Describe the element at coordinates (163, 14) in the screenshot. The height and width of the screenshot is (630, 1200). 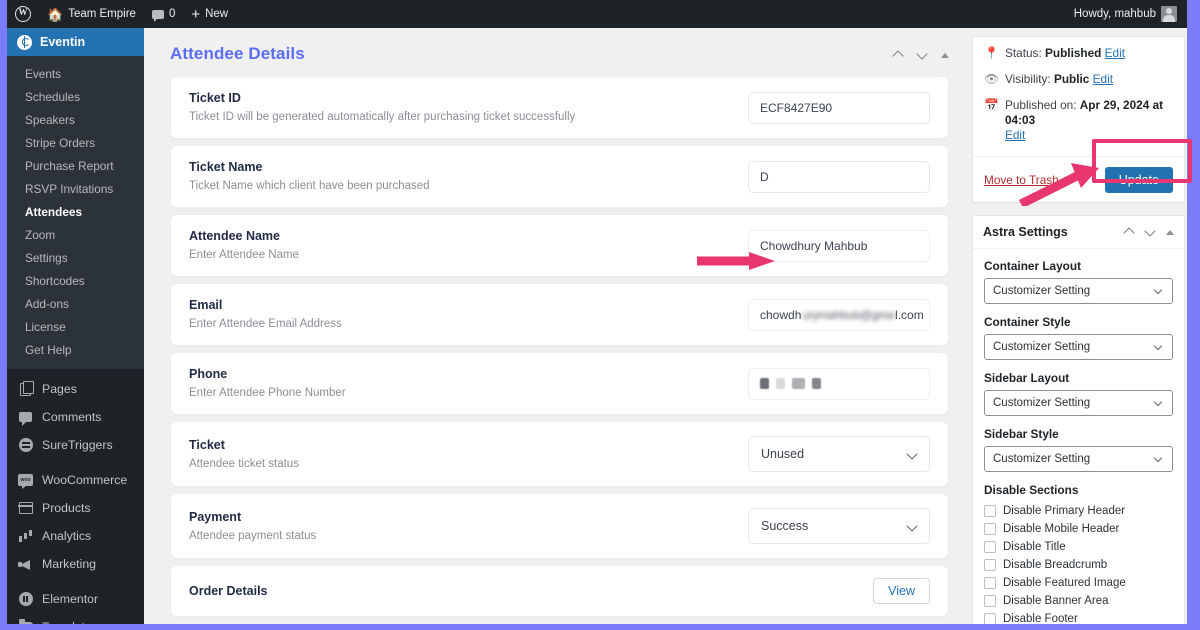
I see `comments-bubble-button: 0` at that location.